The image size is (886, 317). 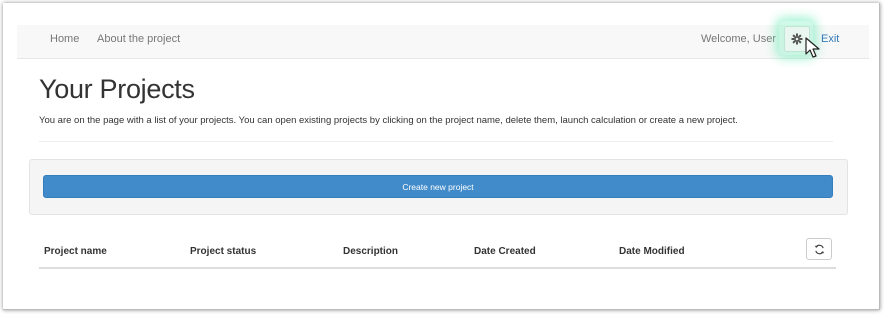 What do you see at coordinates (797, 39) in the screenshot?
I see `gear-icon` at bounding box center [797, 39].